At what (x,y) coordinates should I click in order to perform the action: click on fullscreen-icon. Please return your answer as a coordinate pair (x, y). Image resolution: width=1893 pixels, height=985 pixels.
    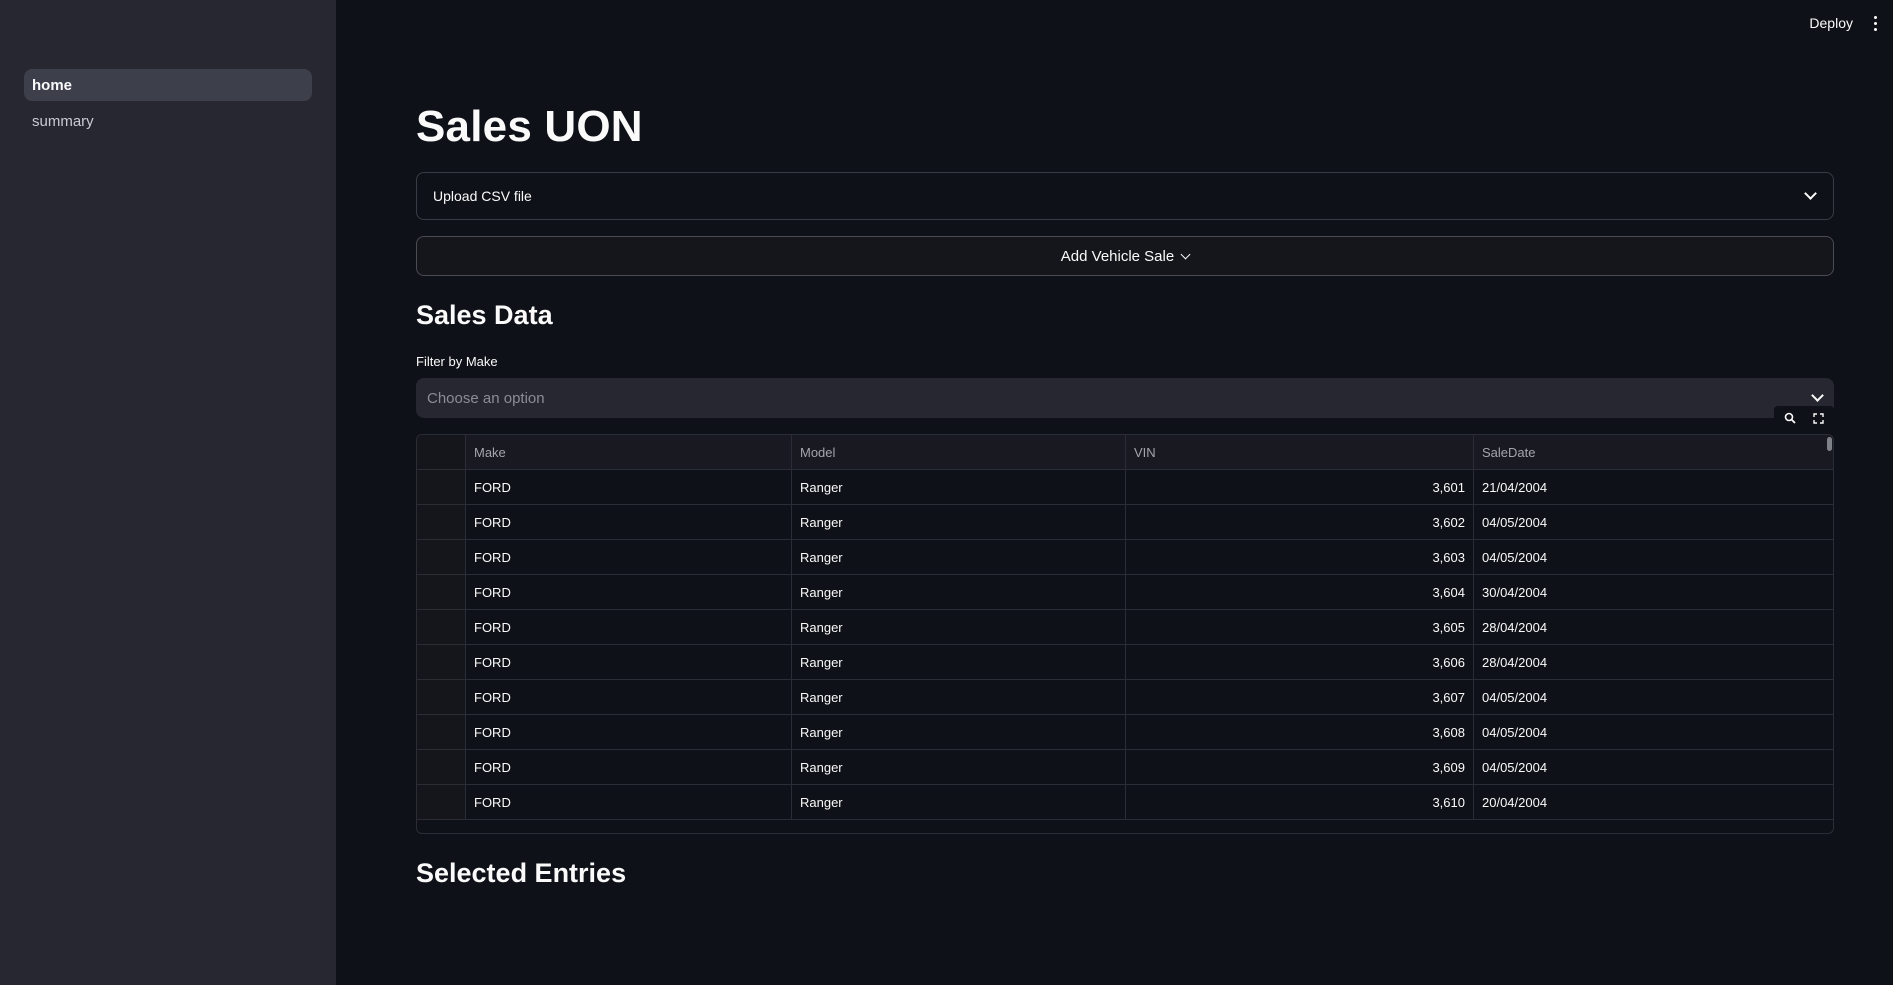
    Looking at the image, I should click on (1818, 418).